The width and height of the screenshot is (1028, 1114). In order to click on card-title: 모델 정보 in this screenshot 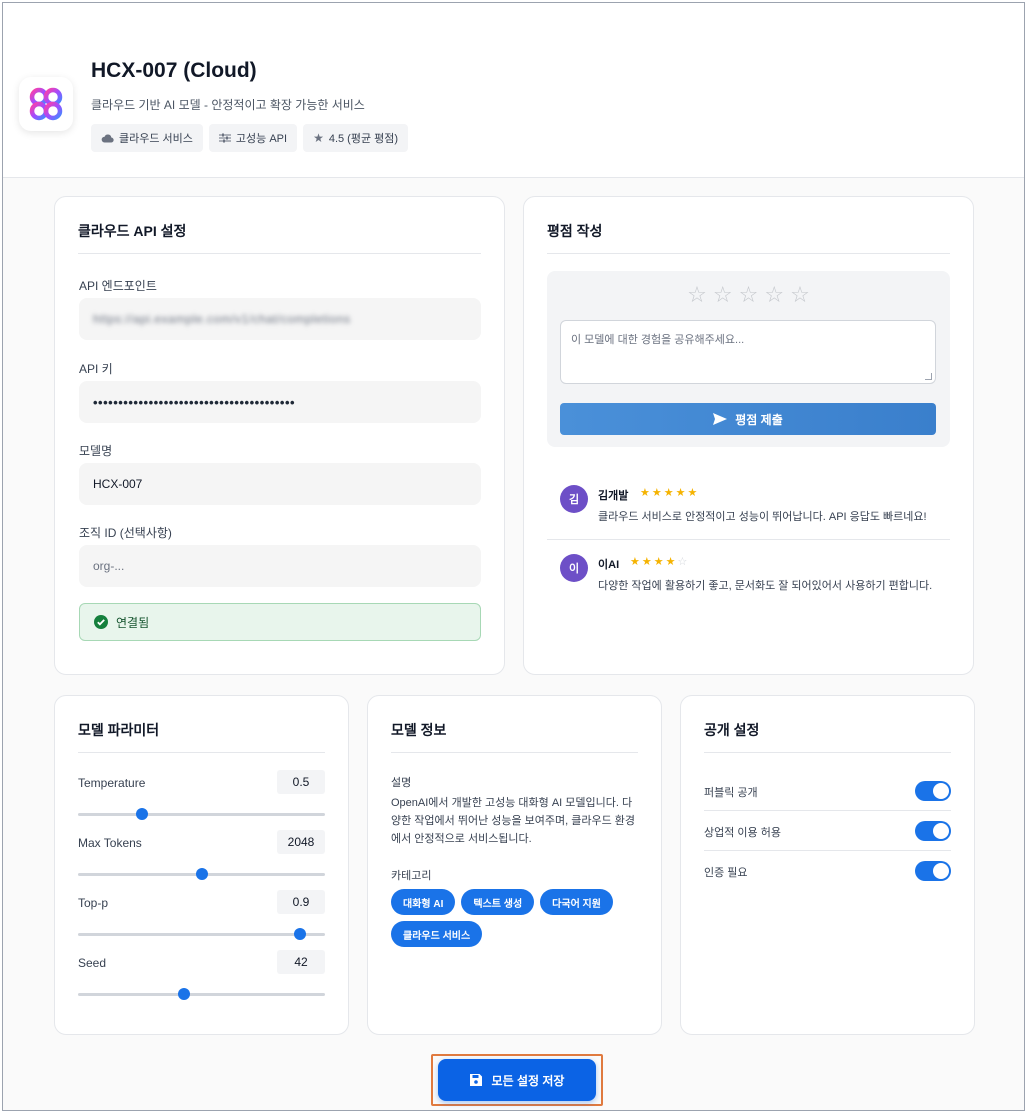, I will do `click(419, 730)`.